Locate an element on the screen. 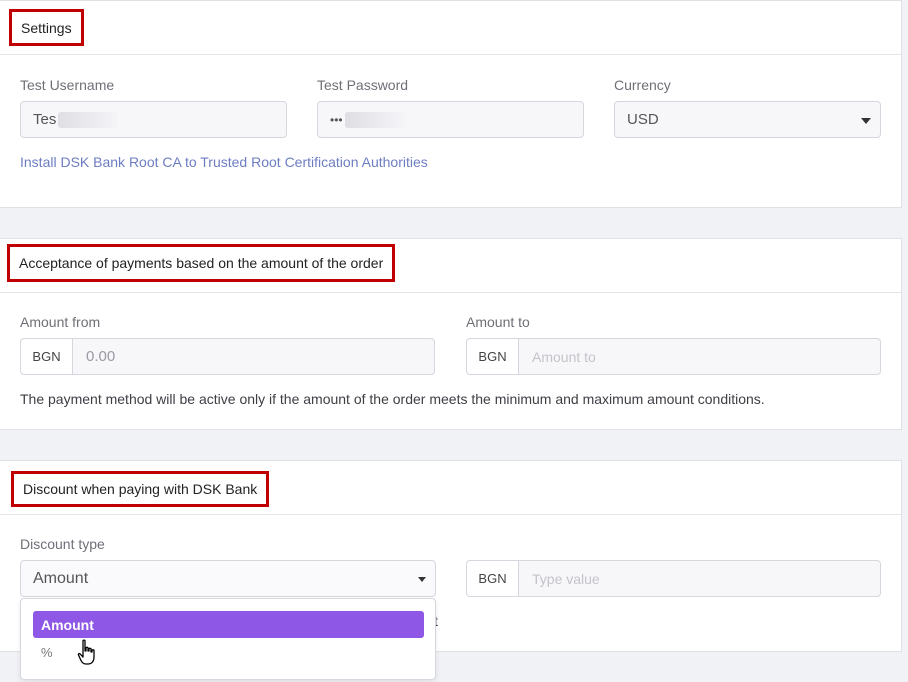 Image resolution: width=908 pixels, height=682 pixels. settings-title: Settings is located at coordinates (46, 27).